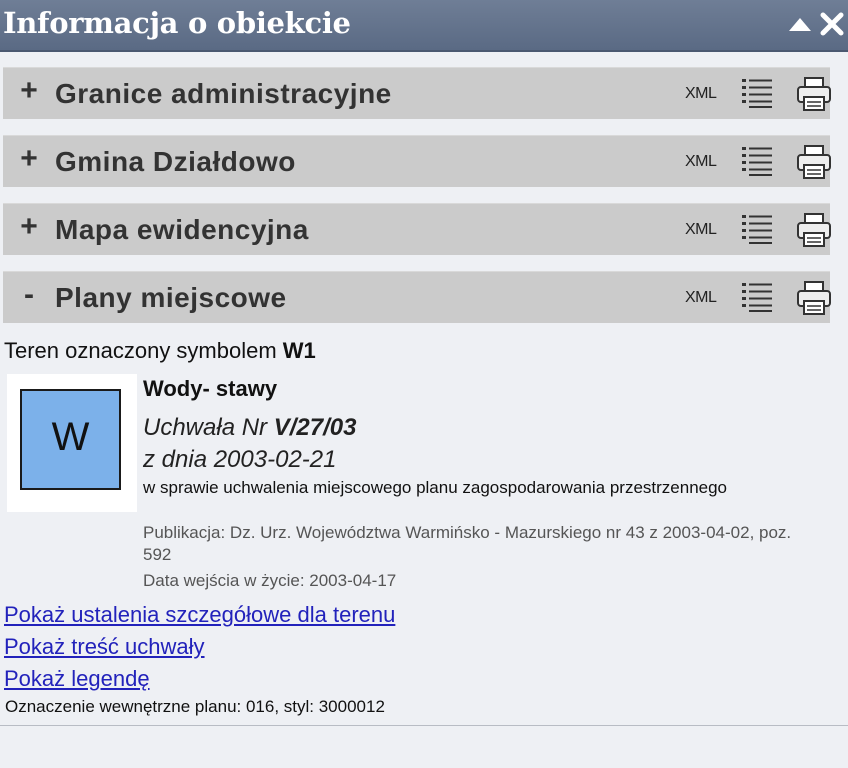  Describe the element at coordinates (424, 725) in the screenshot. I see `bottom-divider` at that location.